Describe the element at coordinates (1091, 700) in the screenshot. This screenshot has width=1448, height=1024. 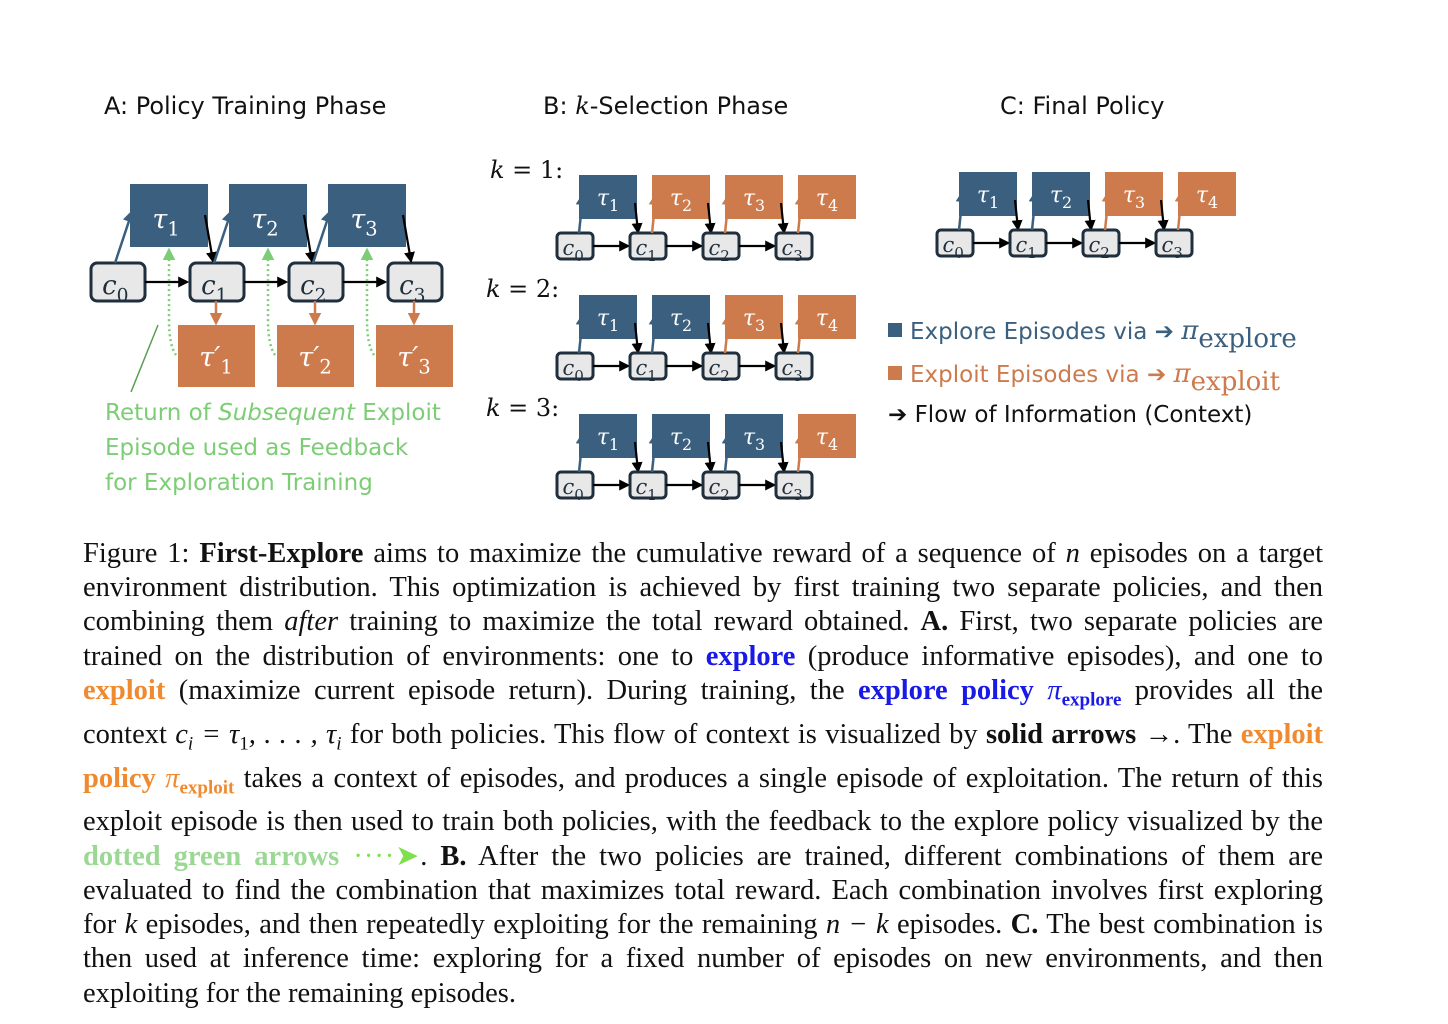
I see `caption-math-sub: explore` at that location.